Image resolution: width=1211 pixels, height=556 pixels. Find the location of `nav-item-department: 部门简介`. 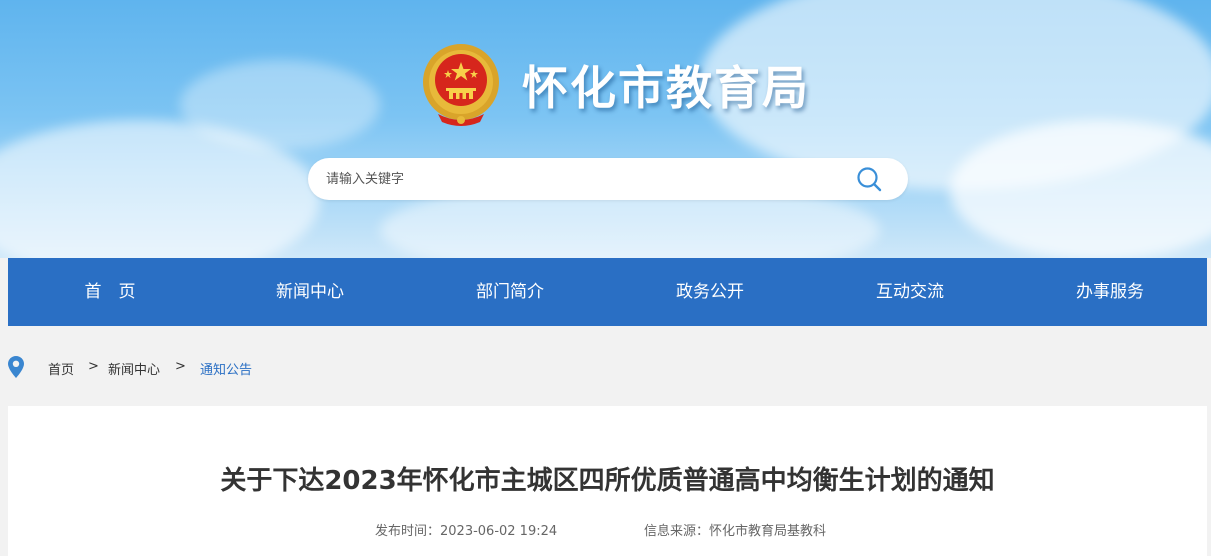

nav-item-department: 部门简介 is located at coordinates (510, 292).